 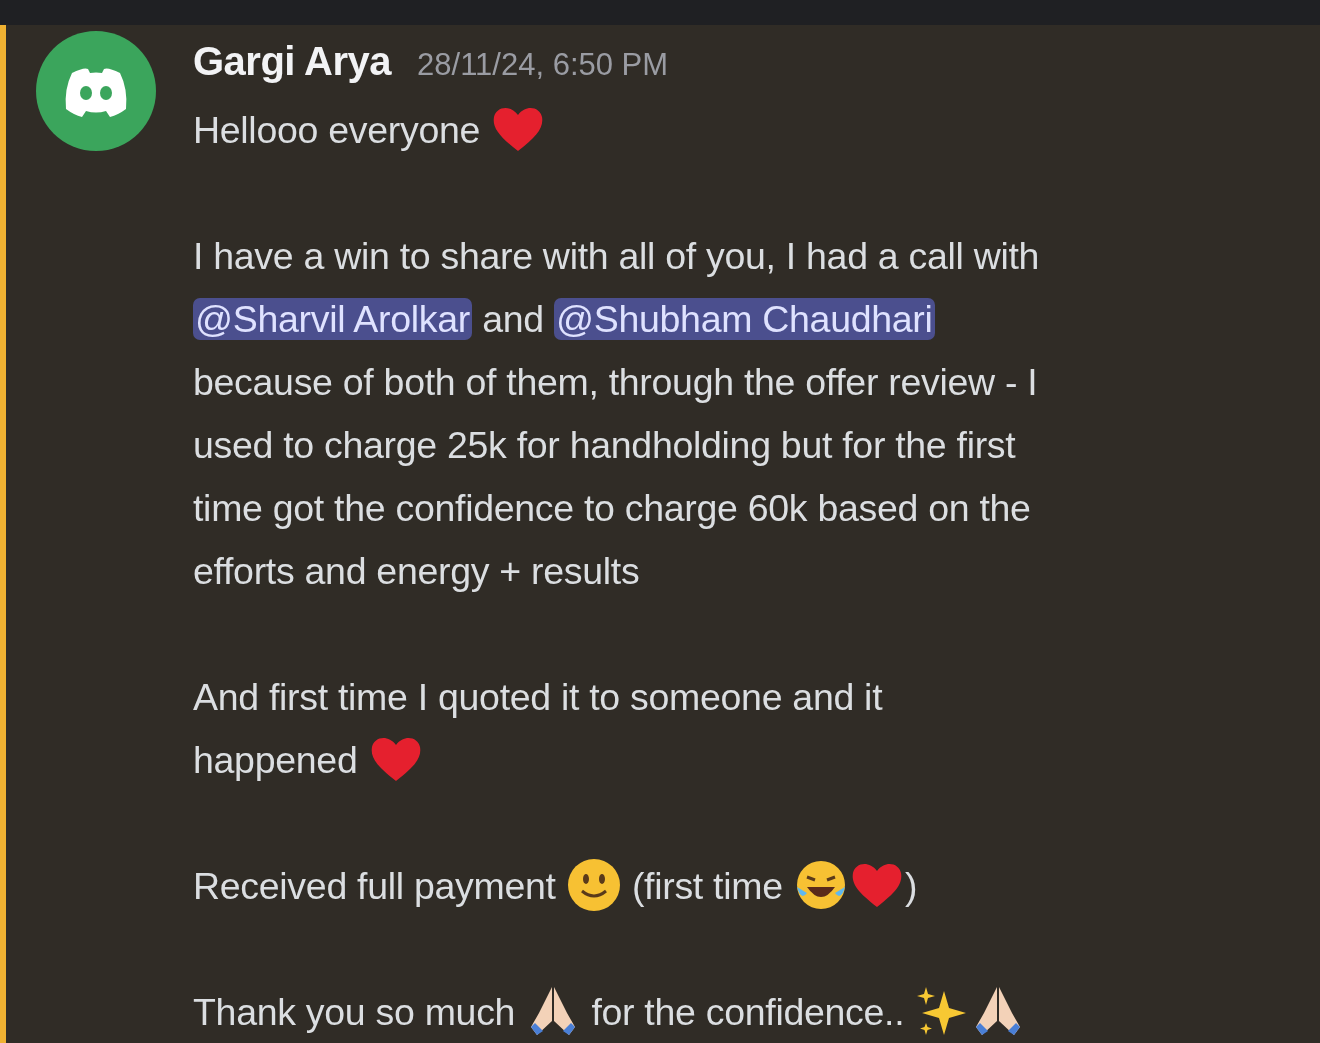 I want to click on avatar-icon, so click(x=96, y=91).